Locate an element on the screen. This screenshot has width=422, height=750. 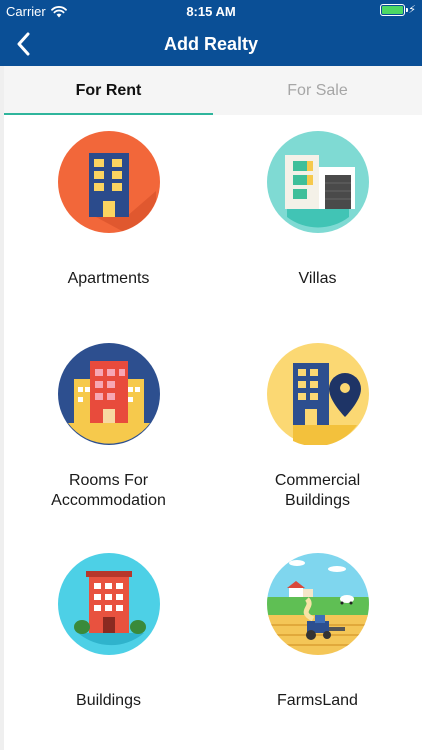
category-rooms-for-accommodation: Rooms For Accommodation is located at coordinates (108, 432).